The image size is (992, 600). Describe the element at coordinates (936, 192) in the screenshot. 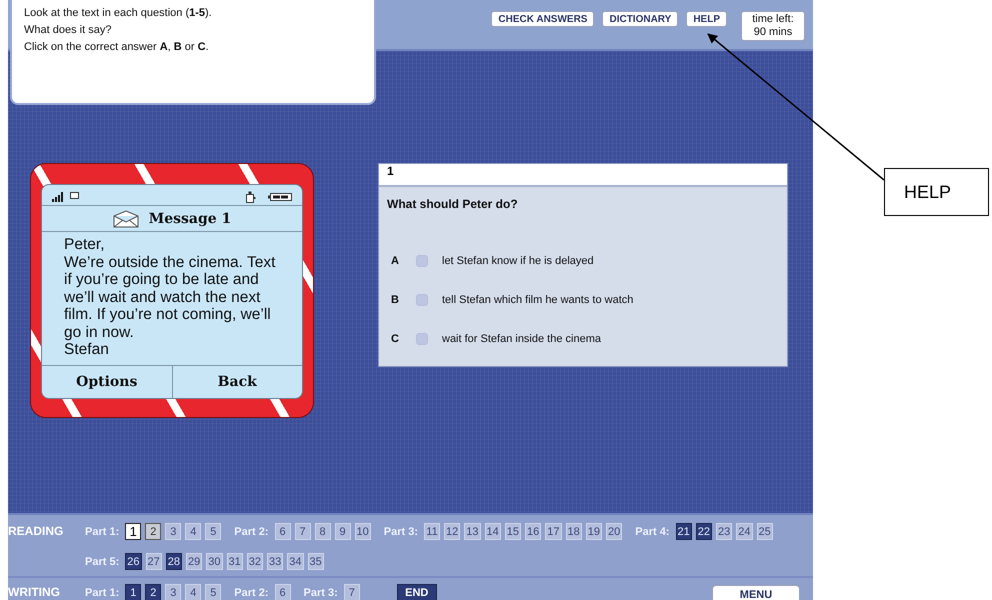

I see `callout-label: HELP` at that location.